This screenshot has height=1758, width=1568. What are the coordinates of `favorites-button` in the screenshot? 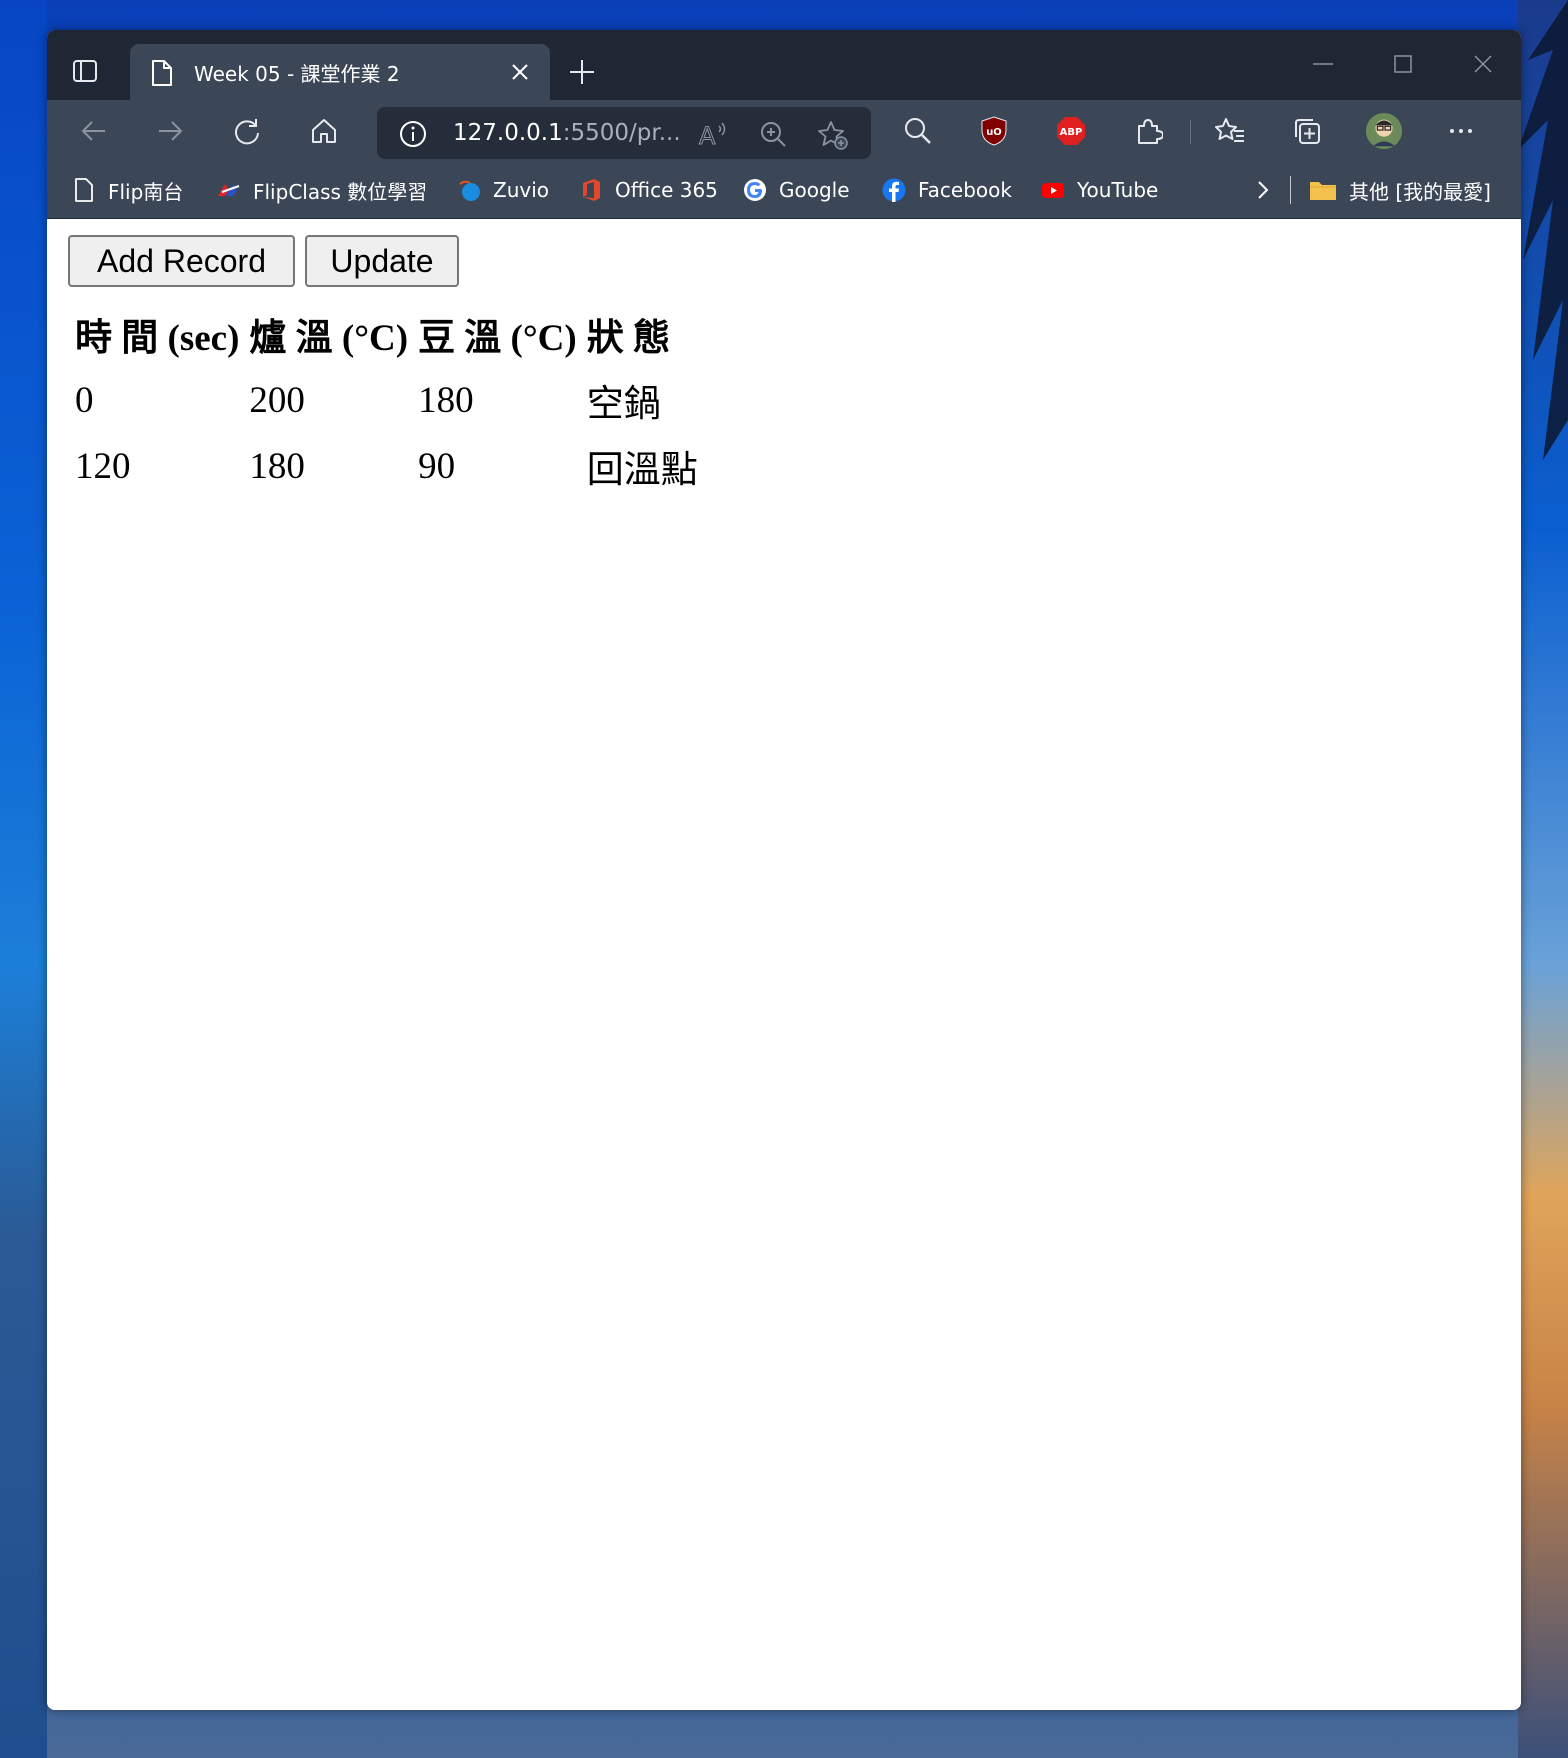 It's located at (1230, 131).